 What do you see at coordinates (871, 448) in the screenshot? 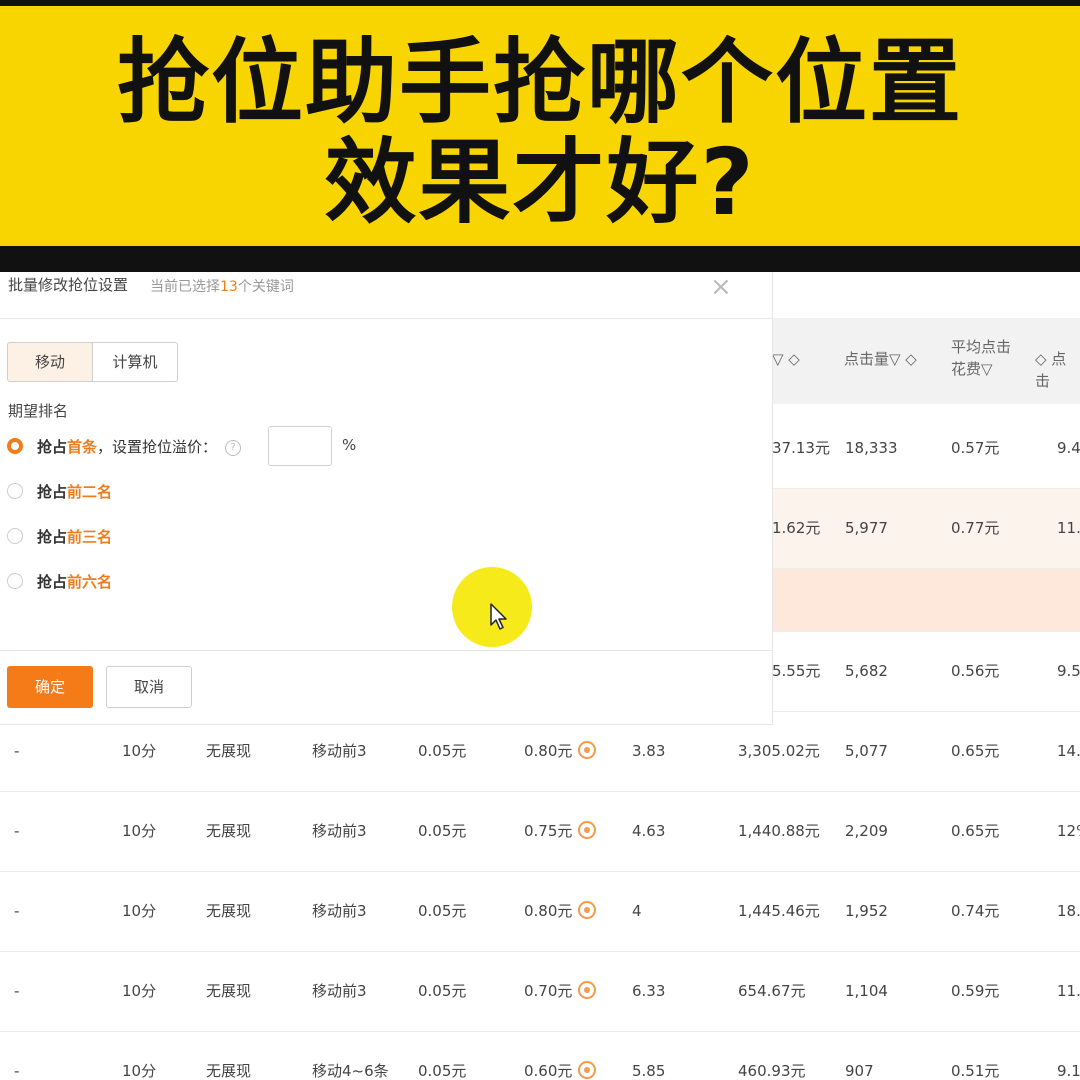
I see `cell-clicks: 18,333` at bounding box center [871, 448].